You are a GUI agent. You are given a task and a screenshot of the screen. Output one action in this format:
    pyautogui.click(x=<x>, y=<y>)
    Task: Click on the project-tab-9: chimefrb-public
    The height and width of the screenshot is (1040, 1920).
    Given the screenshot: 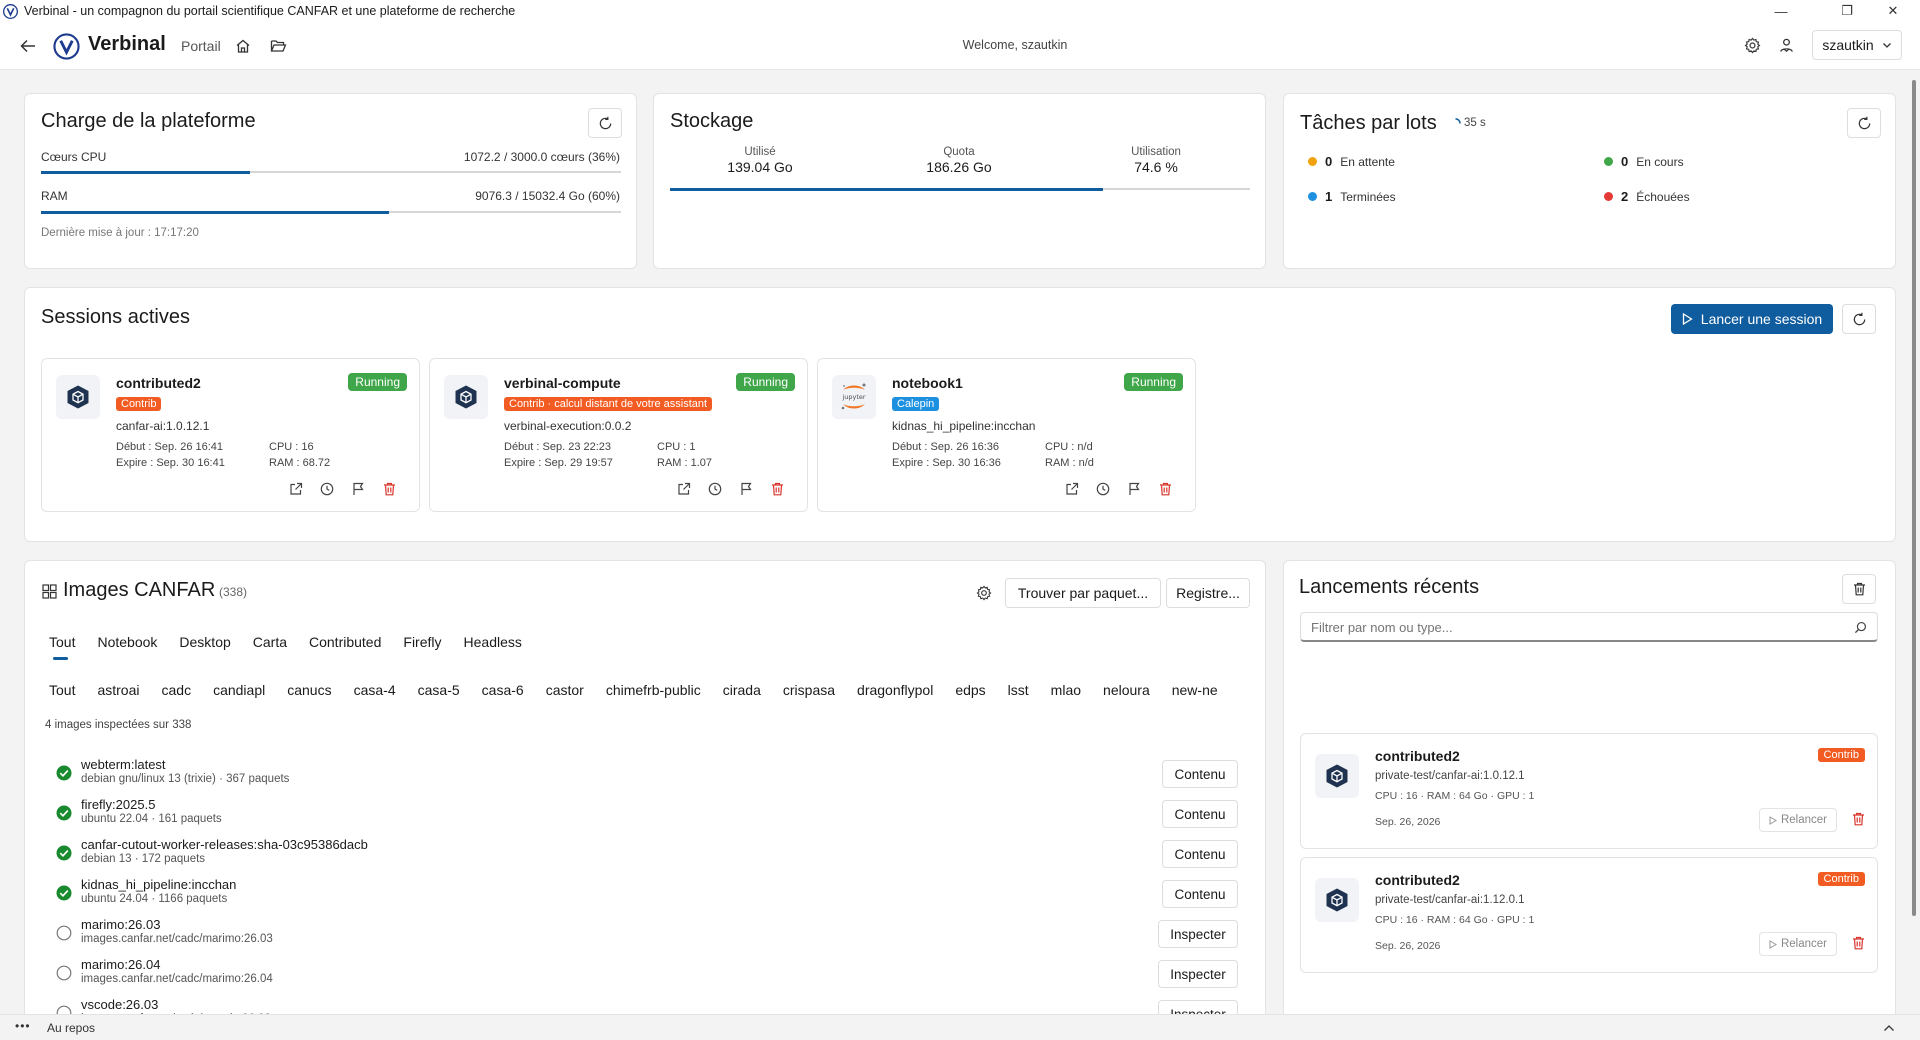 What is the action you would take?
    pyautogui.click(x=653, y=690)
    